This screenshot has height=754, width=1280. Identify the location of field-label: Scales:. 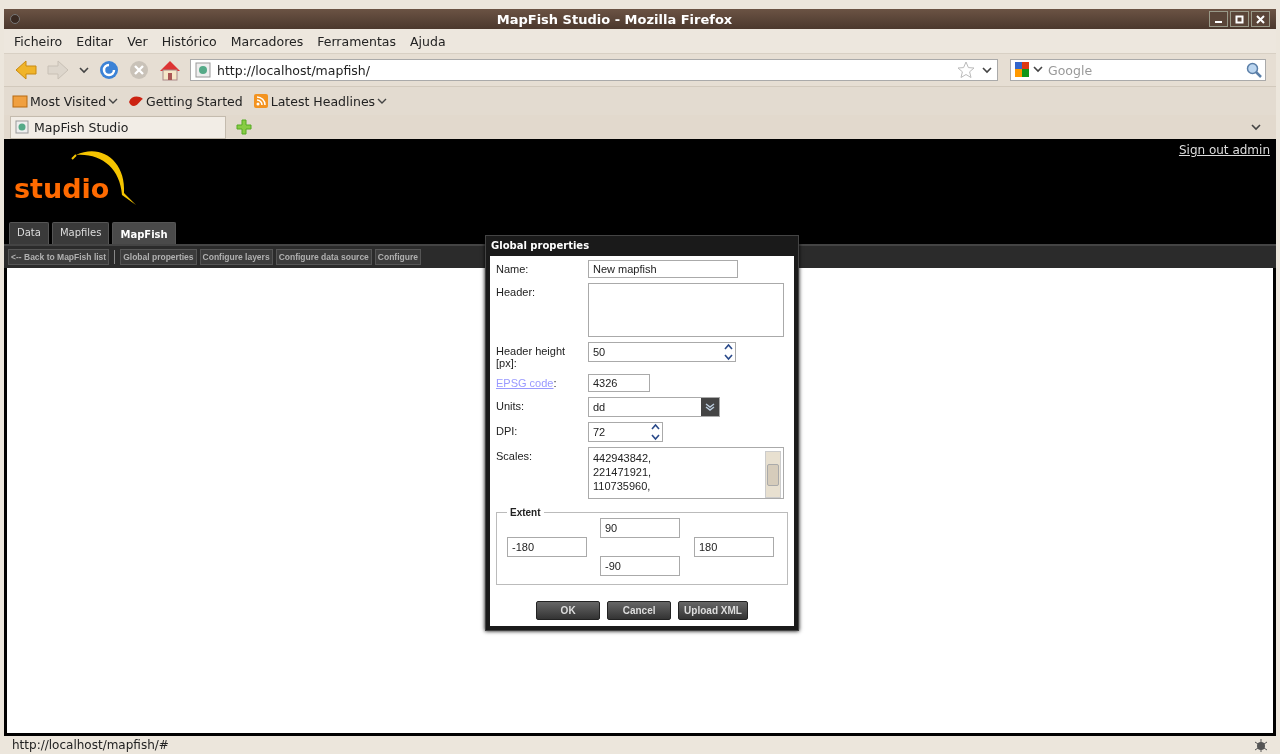
(515, 455).